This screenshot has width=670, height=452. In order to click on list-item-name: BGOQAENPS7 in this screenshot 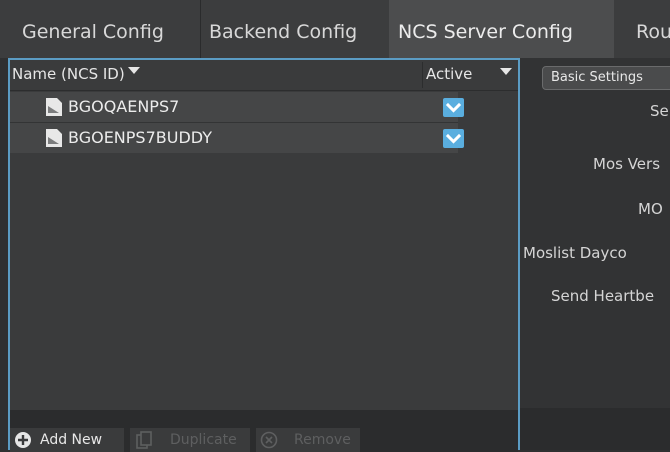, I will do `click(124, 106)`.